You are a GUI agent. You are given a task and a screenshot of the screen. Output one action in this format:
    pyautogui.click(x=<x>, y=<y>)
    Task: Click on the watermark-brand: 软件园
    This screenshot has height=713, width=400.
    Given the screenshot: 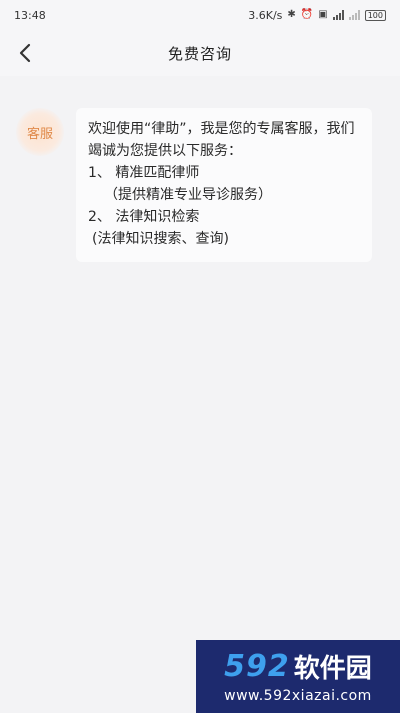 What is the action you would take?
    pyautogui.click(x=332, y=668)
    